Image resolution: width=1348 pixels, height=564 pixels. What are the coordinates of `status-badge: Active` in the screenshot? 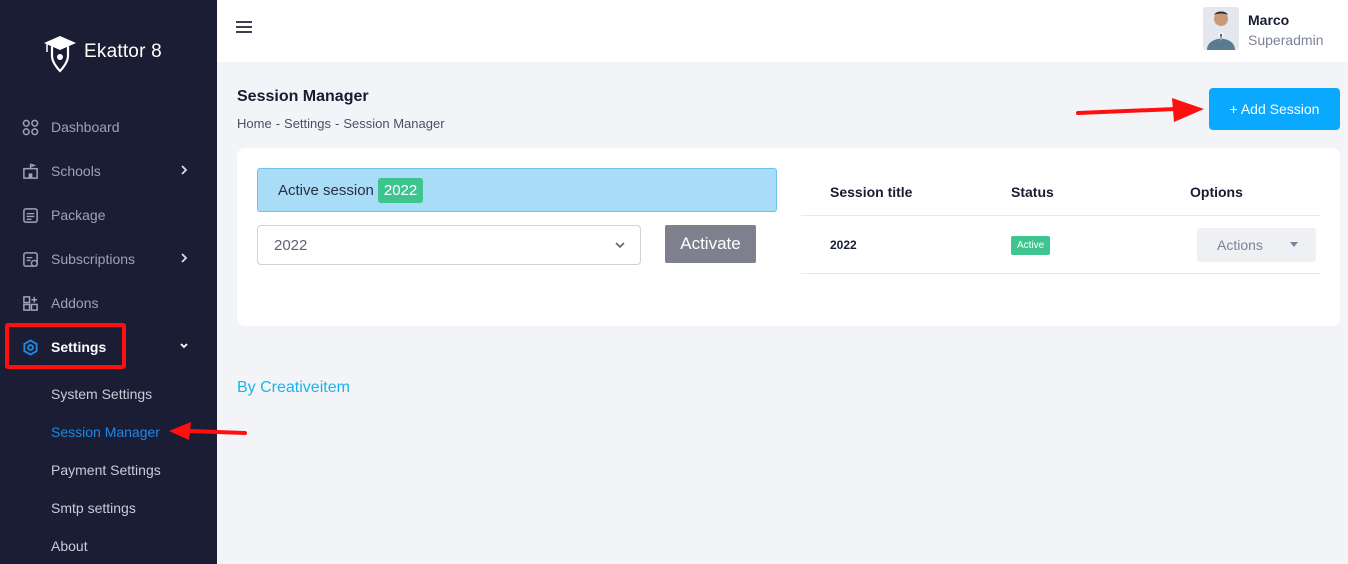 It's located at (1031, 245).